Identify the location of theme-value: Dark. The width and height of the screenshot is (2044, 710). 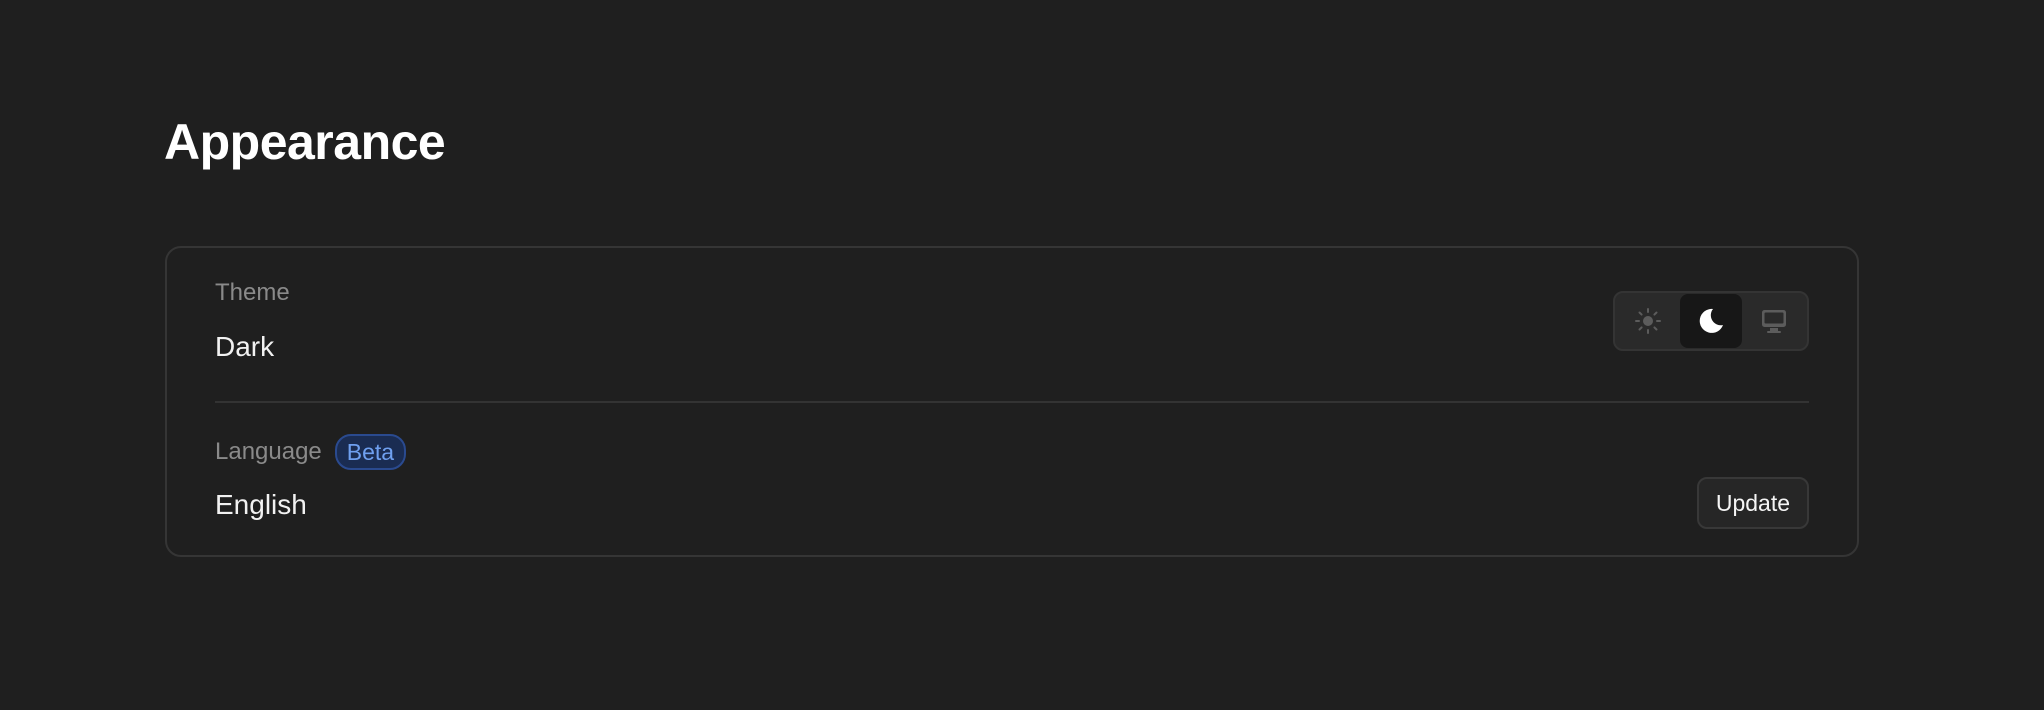
(245, 346).